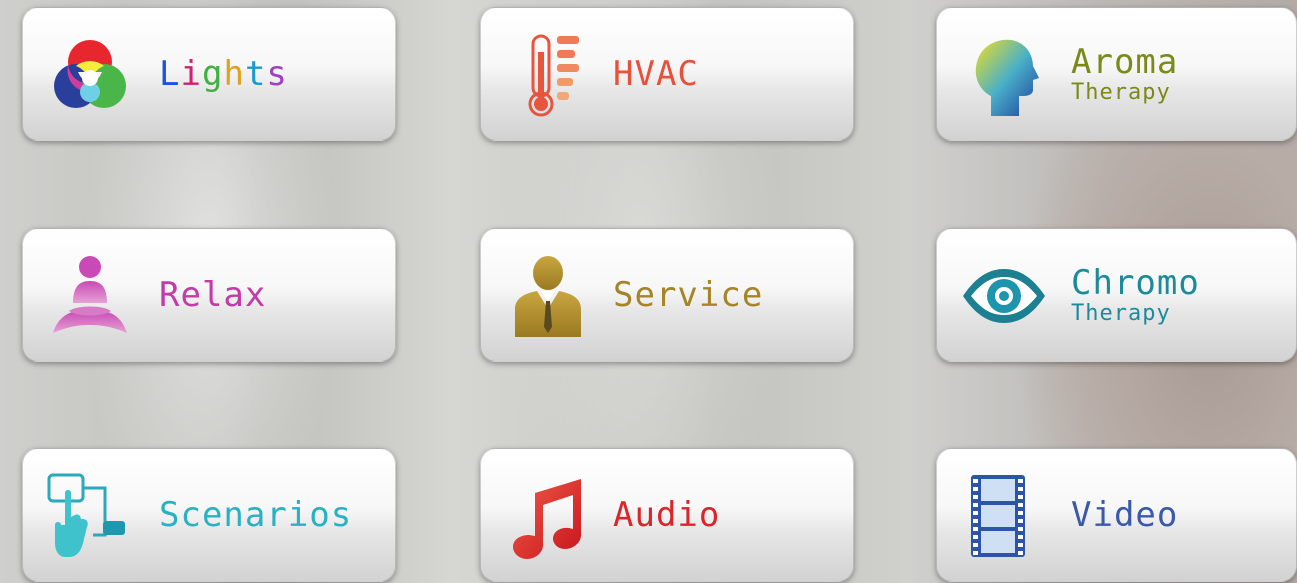 Image resolution: width=1297 pixels, height=583 pixels. I want to click on lights-button: Lights, so click(209, 74).